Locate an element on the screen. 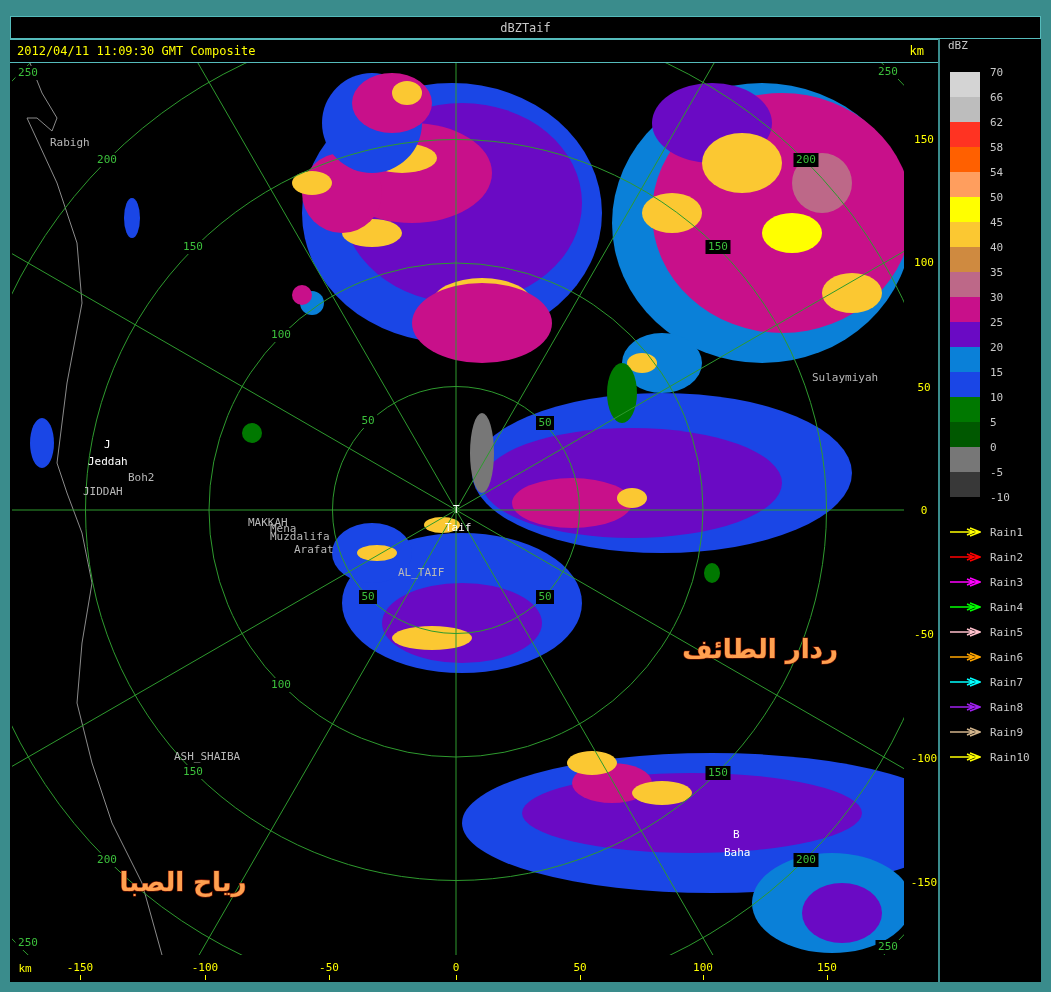 Image resolution: width=1051 pixels, height=992 pixels. timestamp: 2012/04/11 11:09:30 GMT Composite is located at coordinates (136, 51).